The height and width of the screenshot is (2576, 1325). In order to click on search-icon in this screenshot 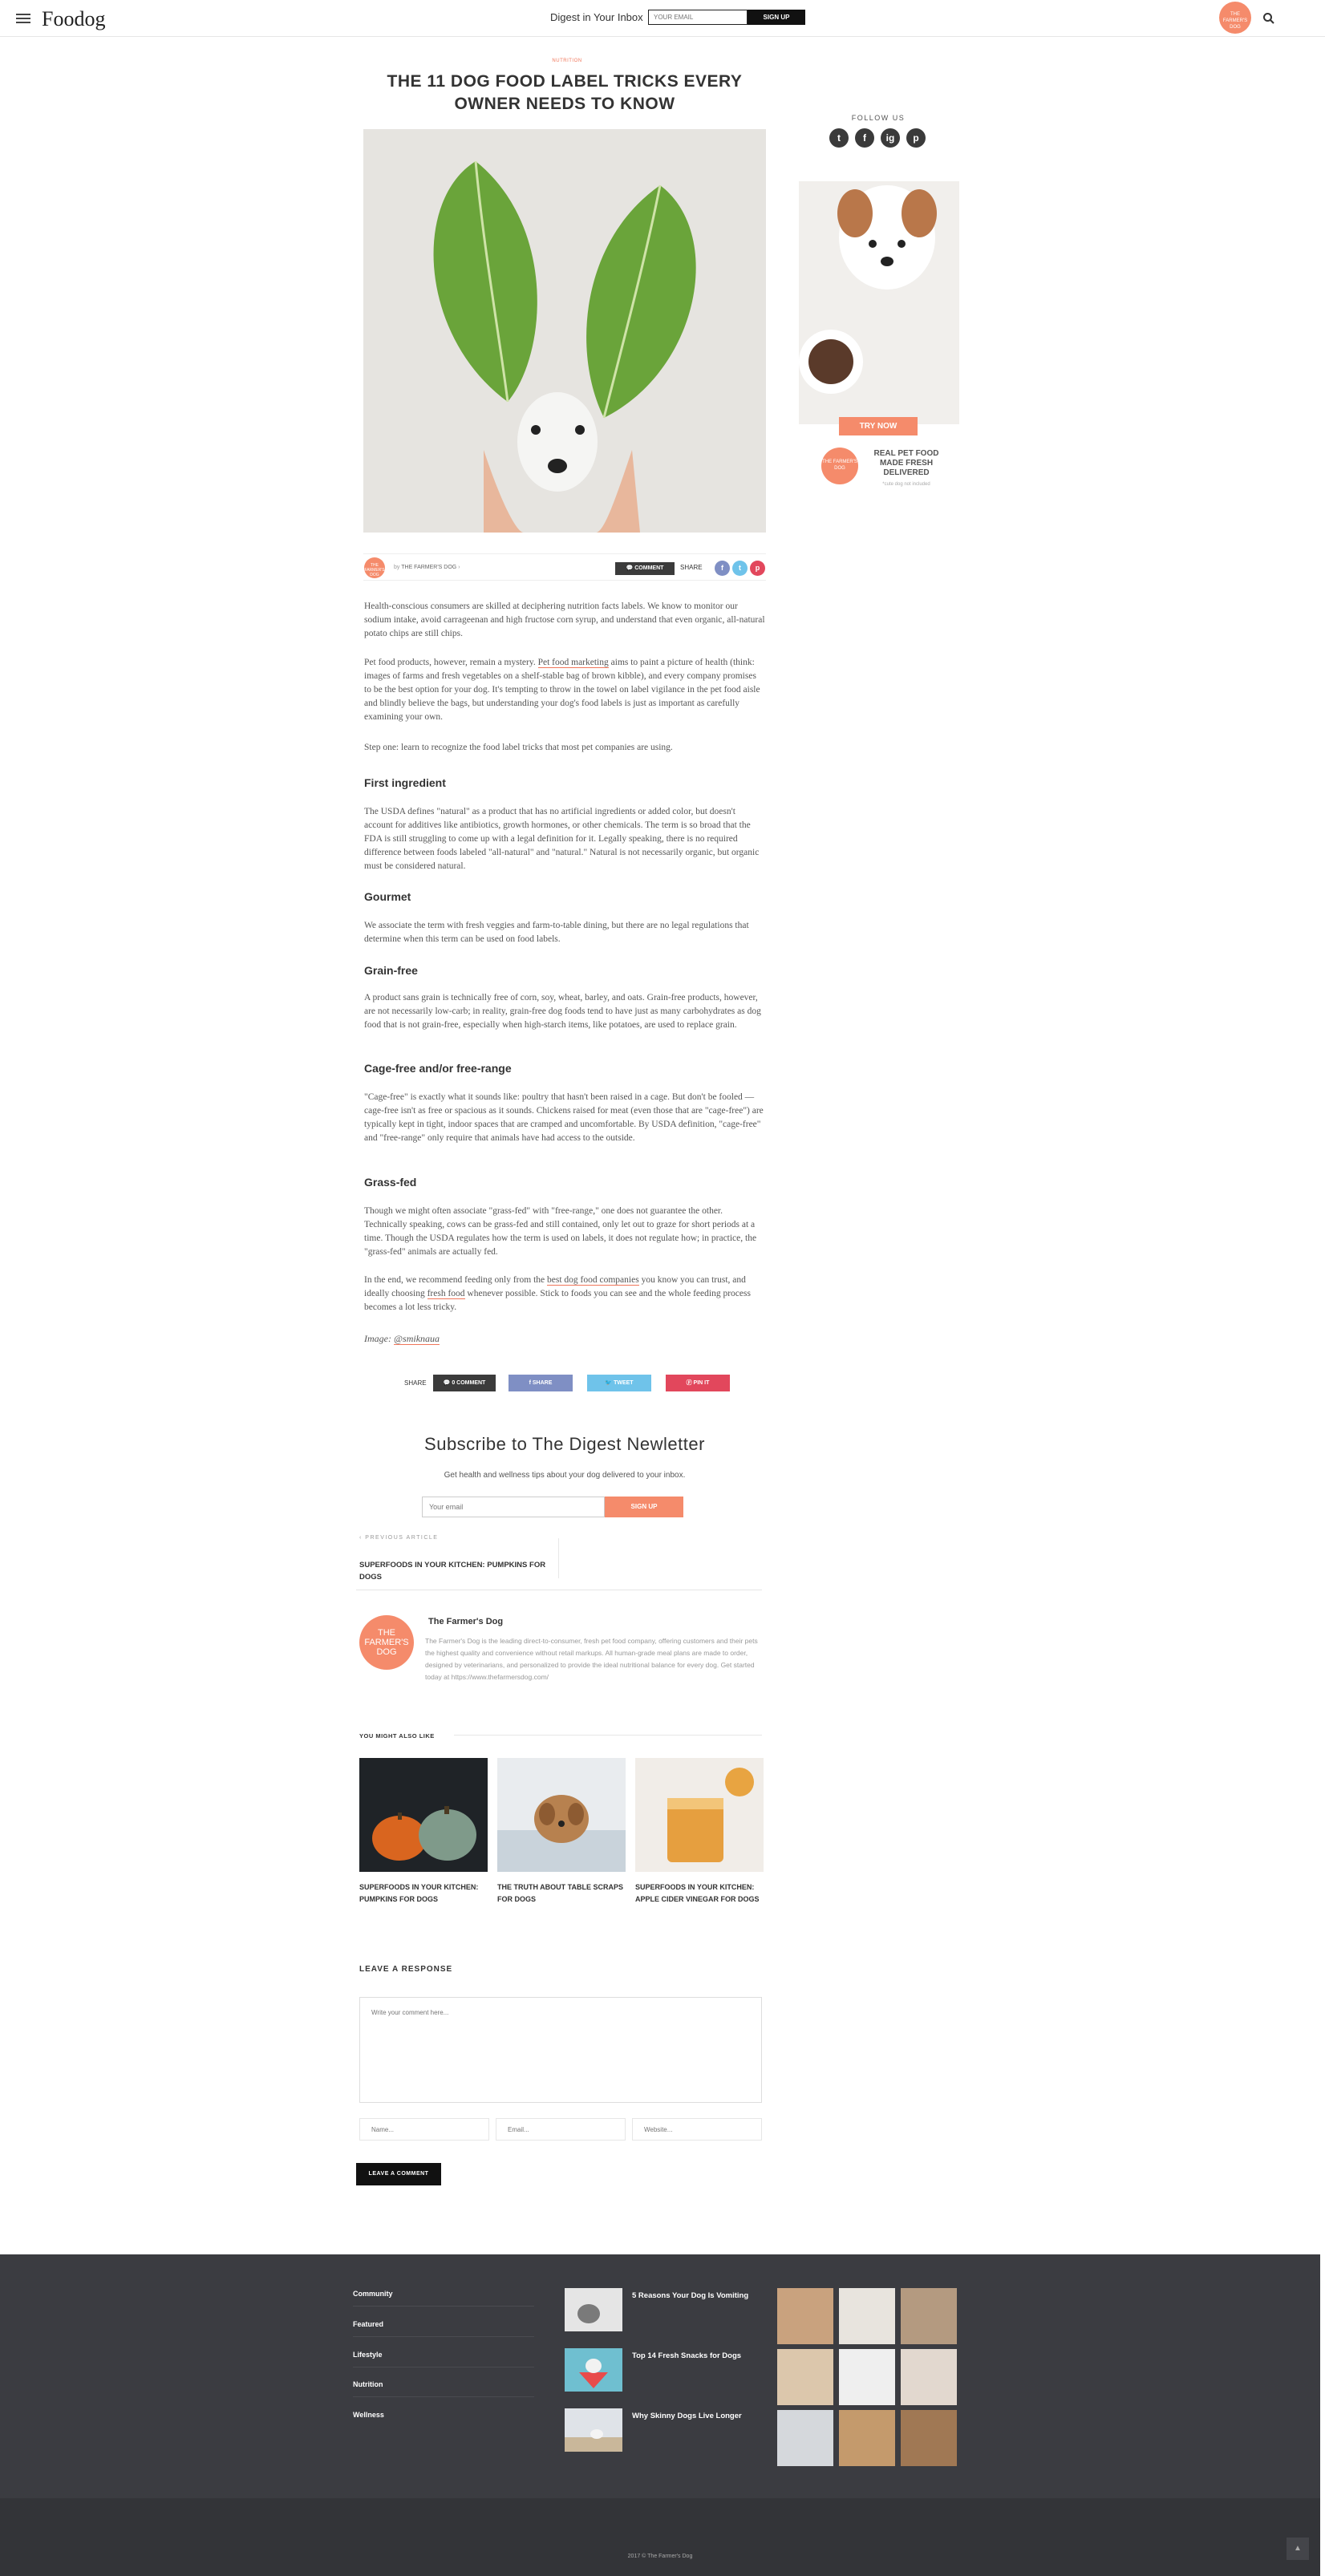, I will do `click(1268, 18)`.